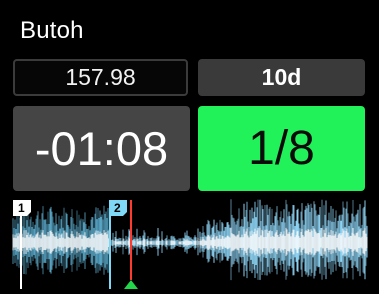  I want to click on beatjump-value: 10d, so click(281, 77).